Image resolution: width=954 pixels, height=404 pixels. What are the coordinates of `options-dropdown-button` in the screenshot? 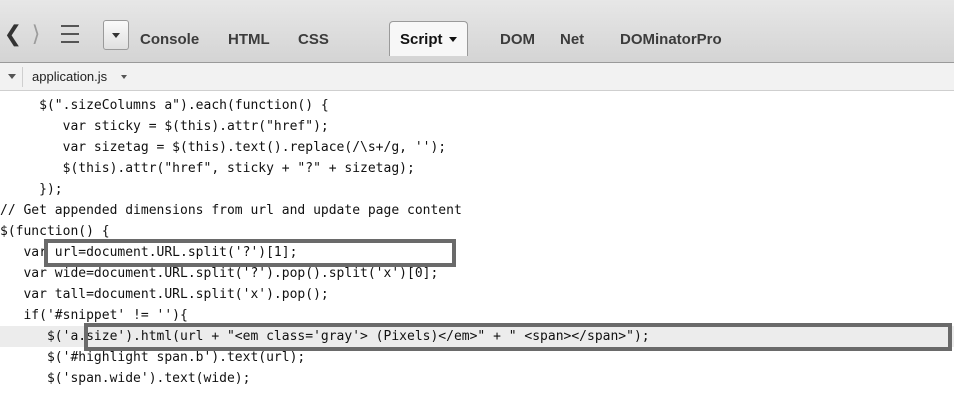 It's located at (116, 35).